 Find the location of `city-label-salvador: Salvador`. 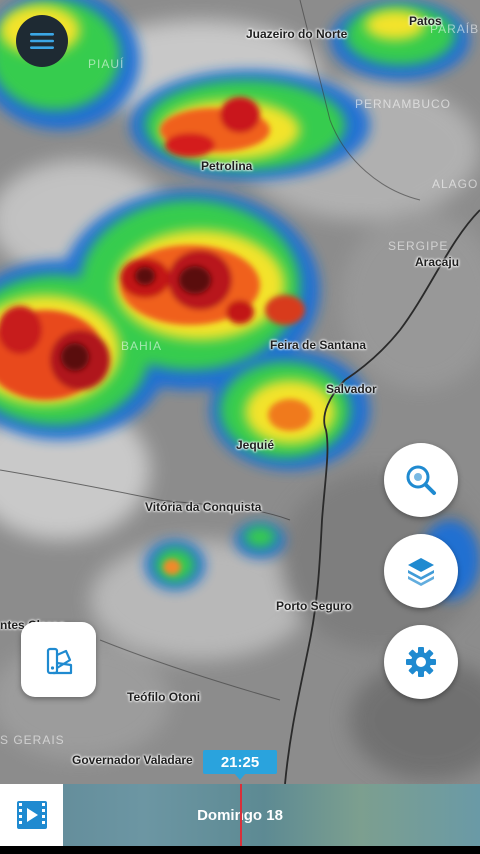

city-label-salvador: Salvador is located at coordinates (351, 389).